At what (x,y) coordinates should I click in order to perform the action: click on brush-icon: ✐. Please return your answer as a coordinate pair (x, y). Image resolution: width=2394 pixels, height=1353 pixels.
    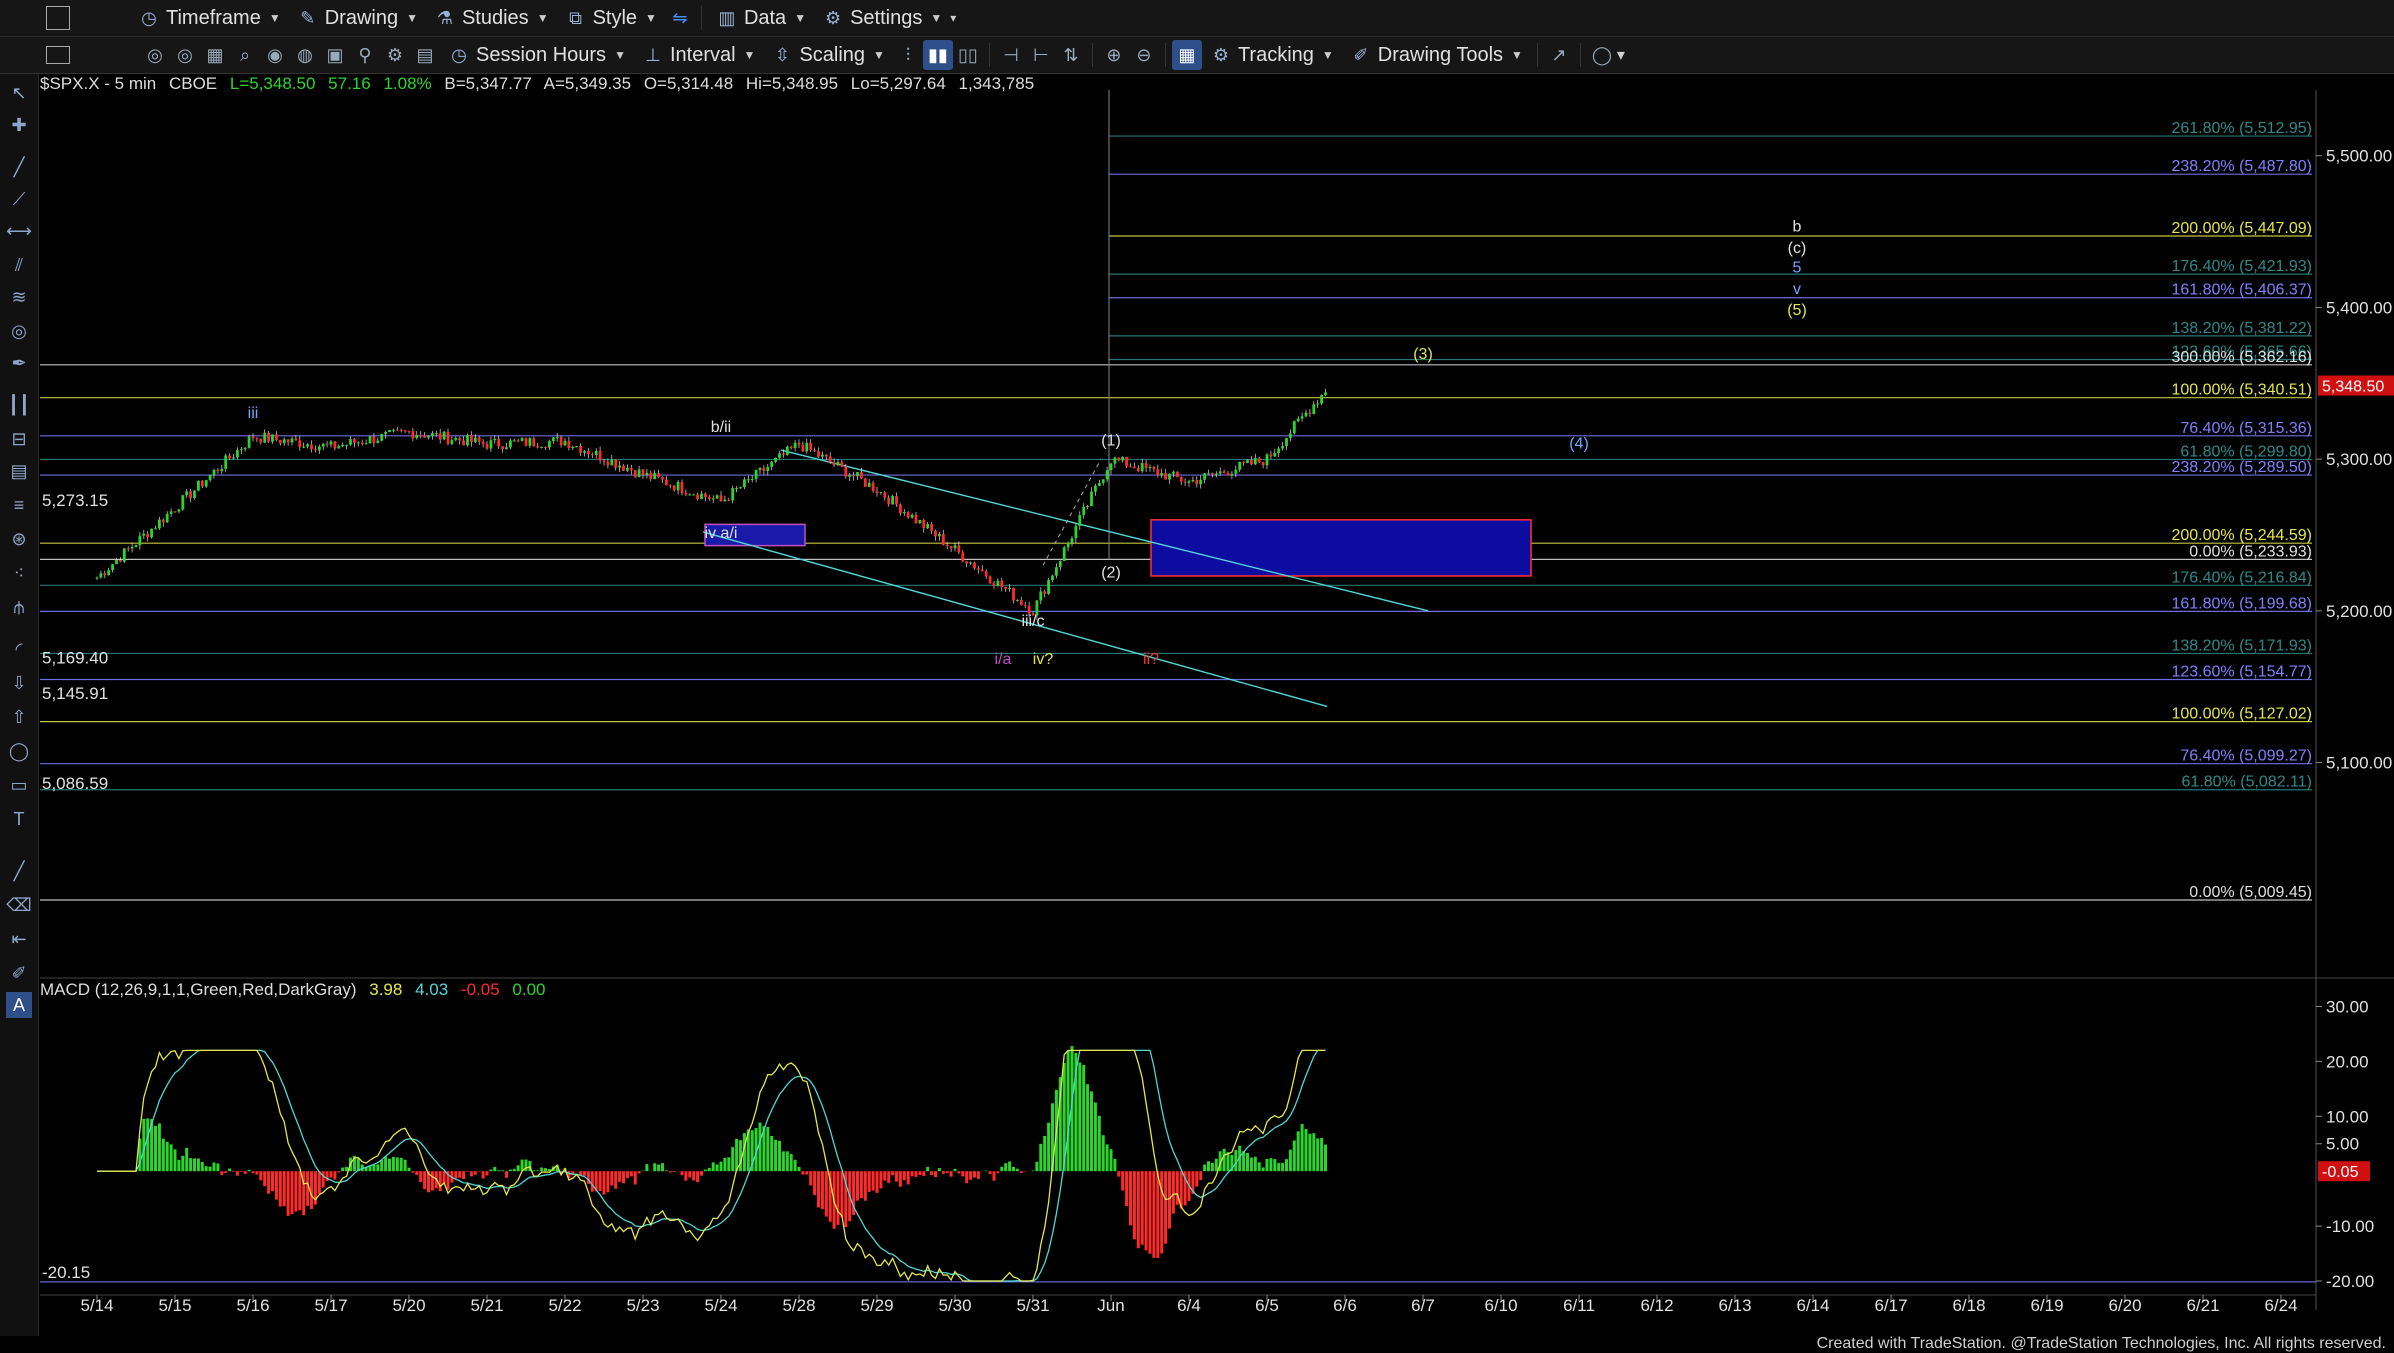
    Looking at the image, I should click on (19, 973).